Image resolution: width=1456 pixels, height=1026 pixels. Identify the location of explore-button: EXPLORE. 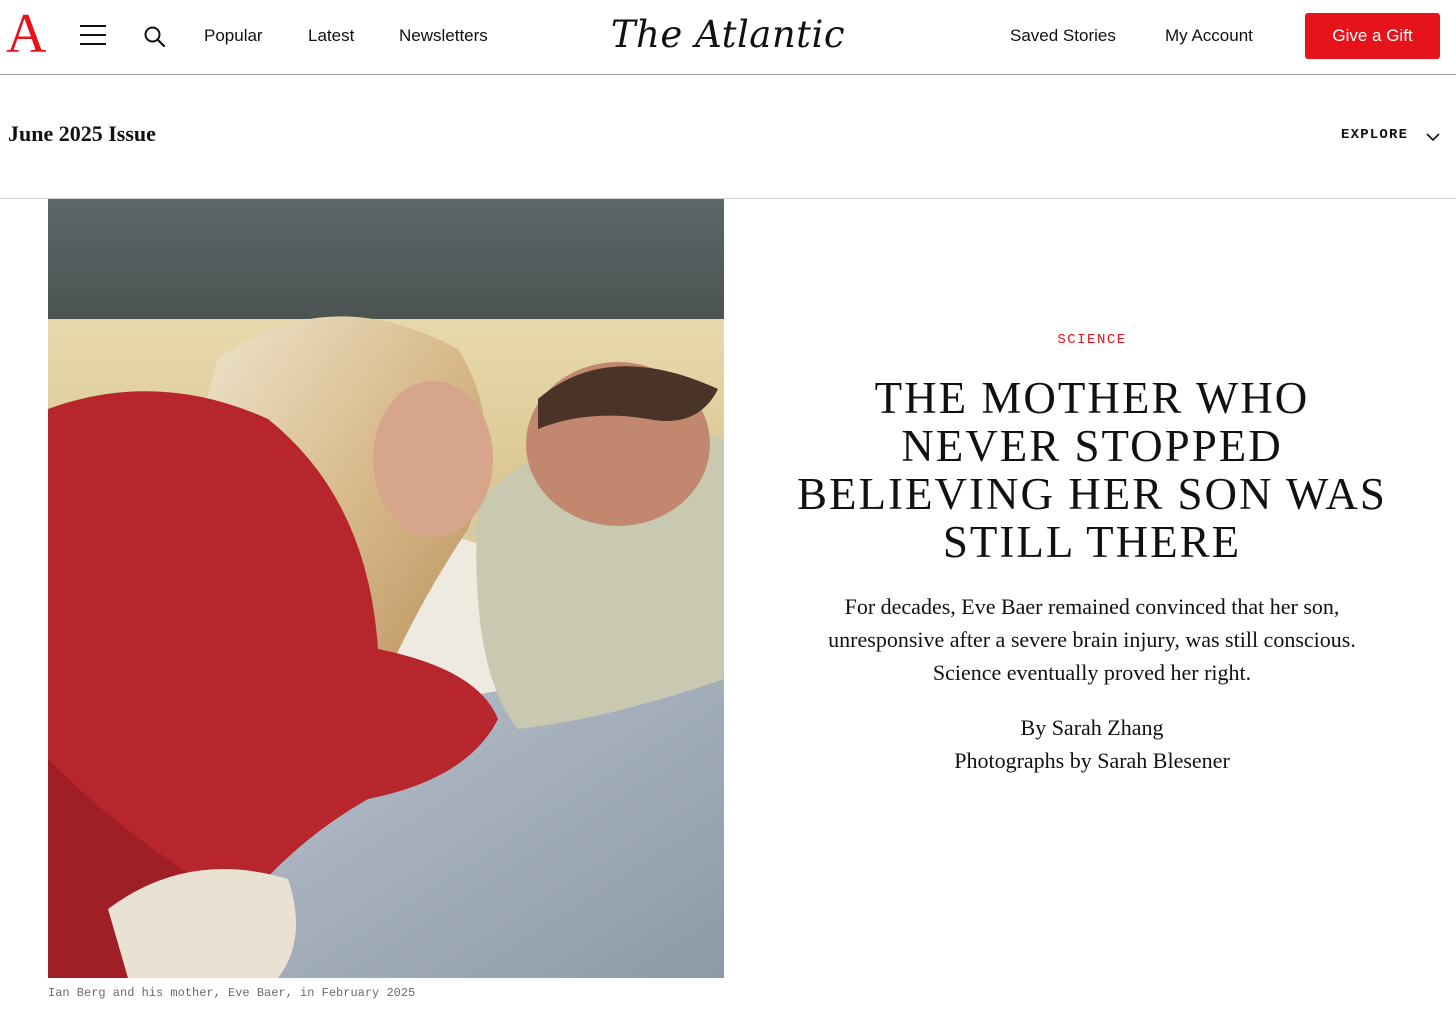
(1374, 135).